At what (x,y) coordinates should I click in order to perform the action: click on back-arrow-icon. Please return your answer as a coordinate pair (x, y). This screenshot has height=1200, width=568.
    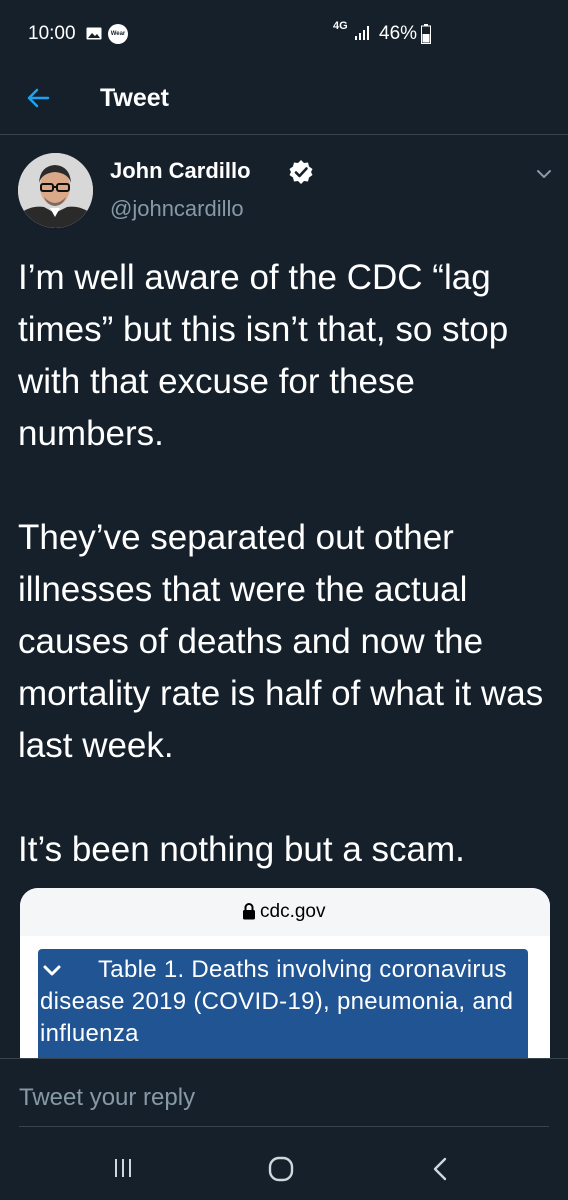
    Looking at the image, I should click on (38, 98).